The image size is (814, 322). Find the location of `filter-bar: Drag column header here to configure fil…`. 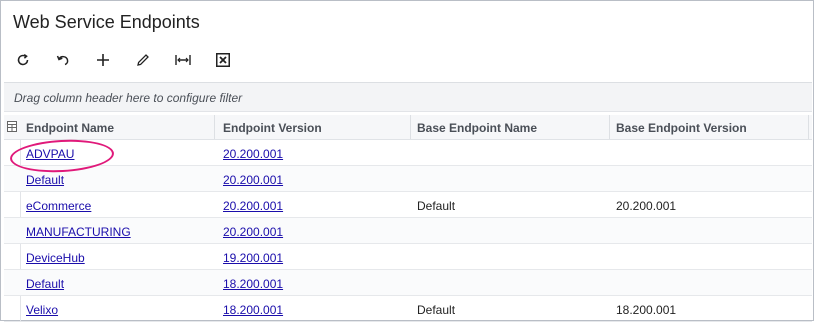

filter-bar: Drag column header here to configure fil… is located at coordinates (408, 97).